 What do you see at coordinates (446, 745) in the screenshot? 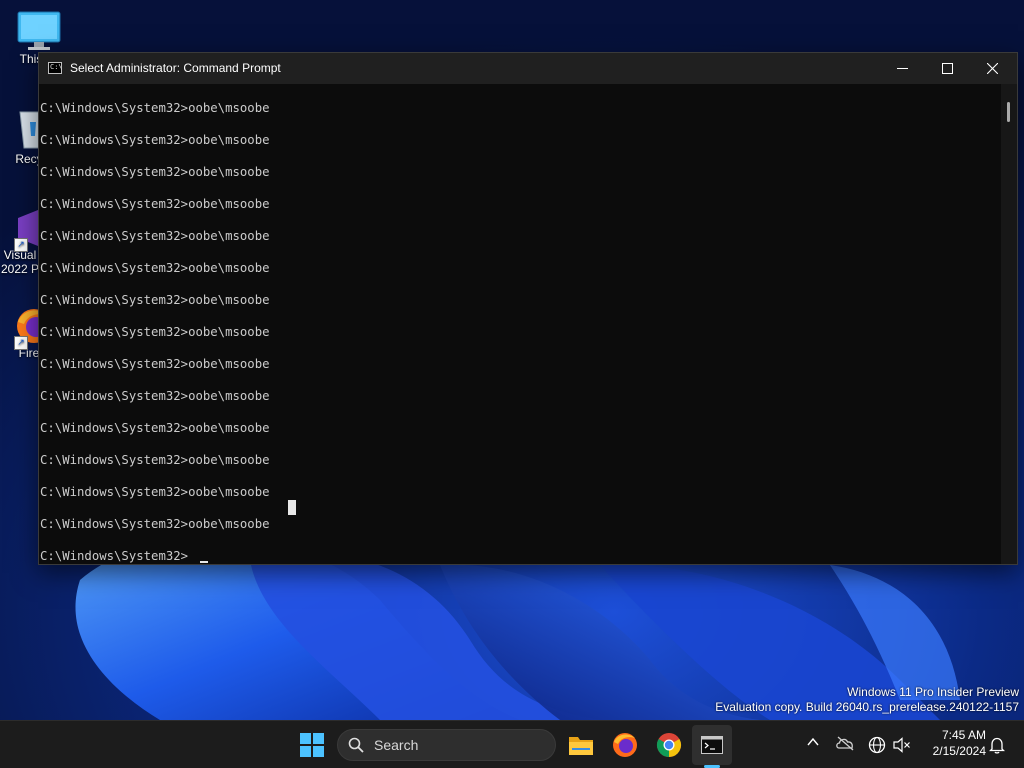
I see `taskbar-search-box: Search` at bounding box center [446, 745].